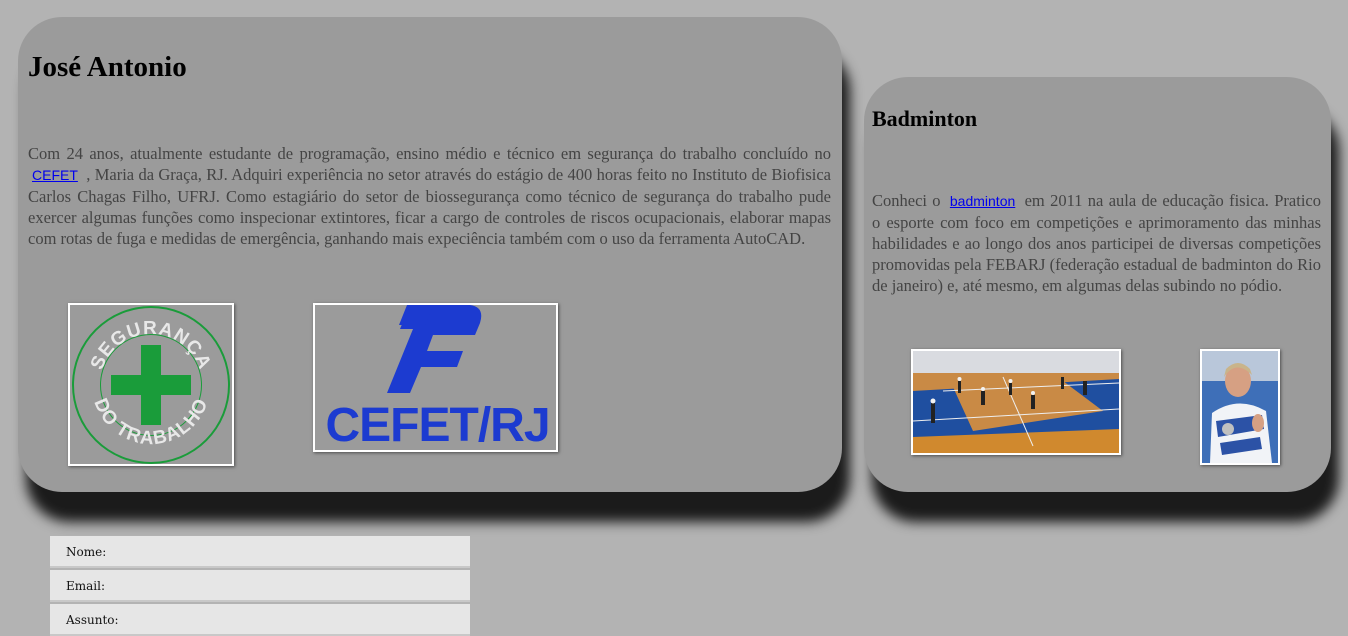 This screenshot has width=1348, height=636. What do you see at coordinates (982, 201) in the screenshot?
I see `badminton-link: badminton` at bounding box center [982, 201].